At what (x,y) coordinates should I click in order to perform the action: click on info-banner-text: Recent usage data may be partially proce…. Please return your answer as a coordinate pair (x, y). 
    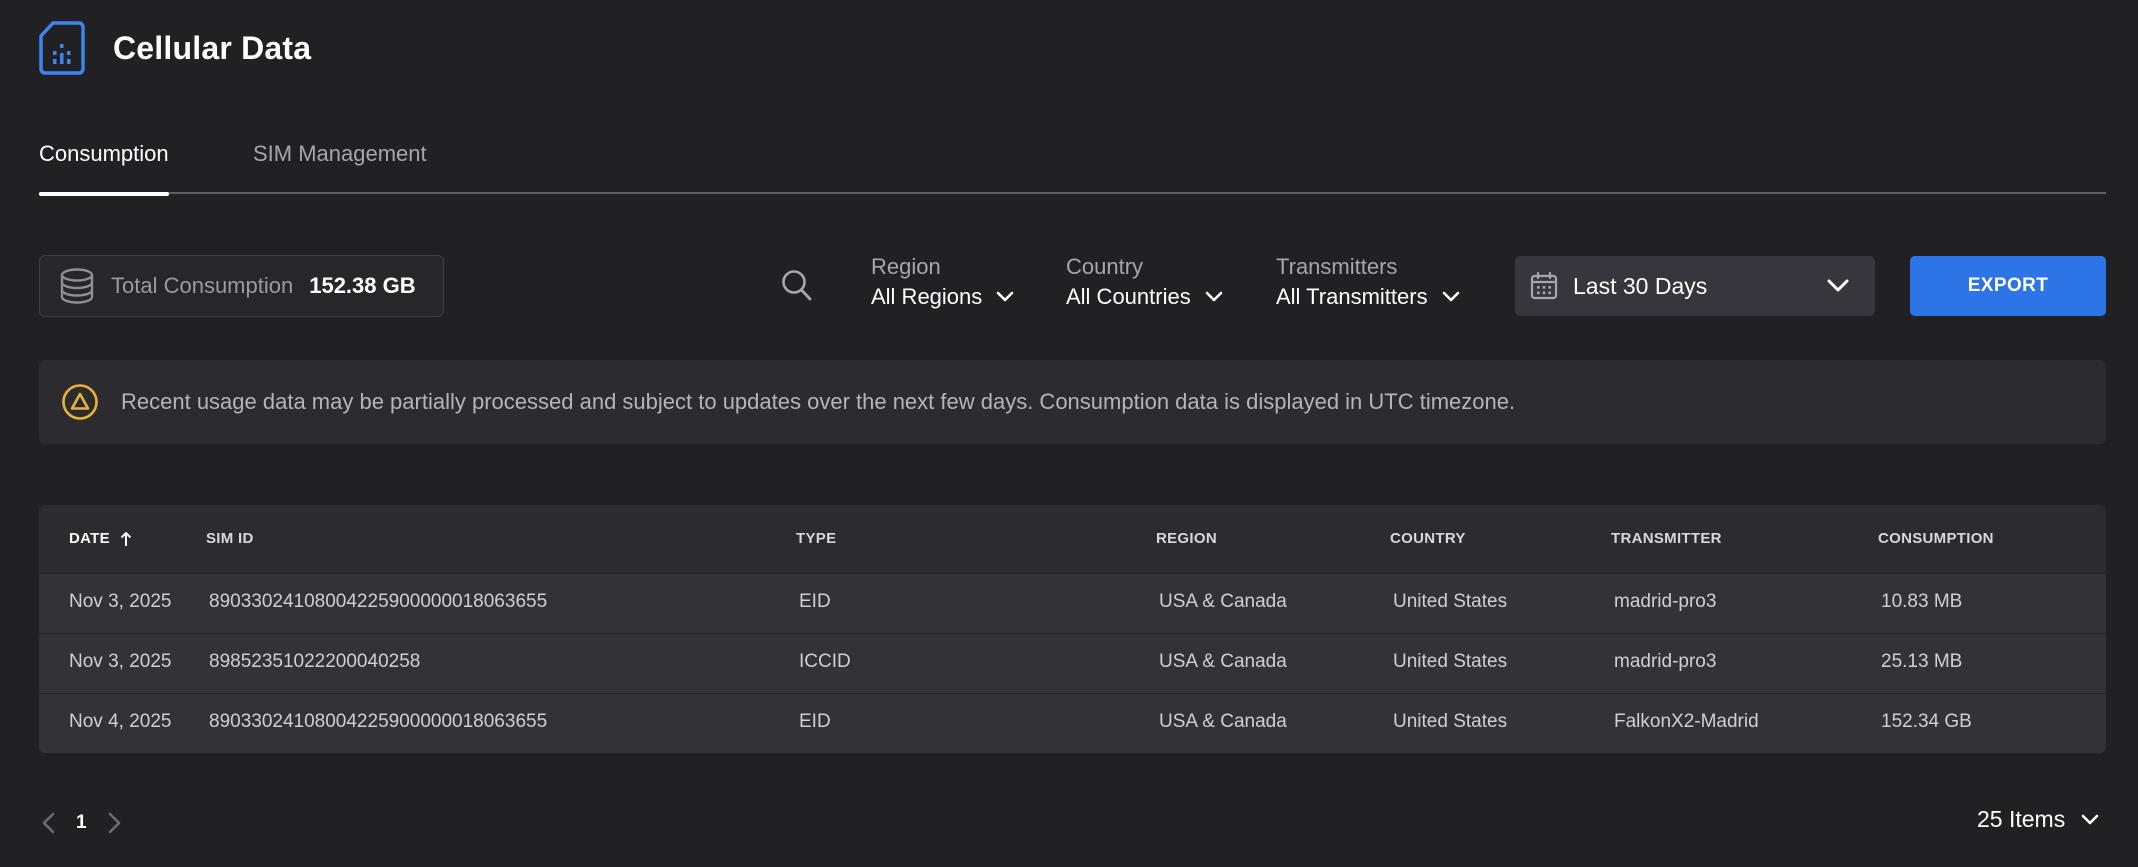
    Looking at the image, I should click on (818, 401).